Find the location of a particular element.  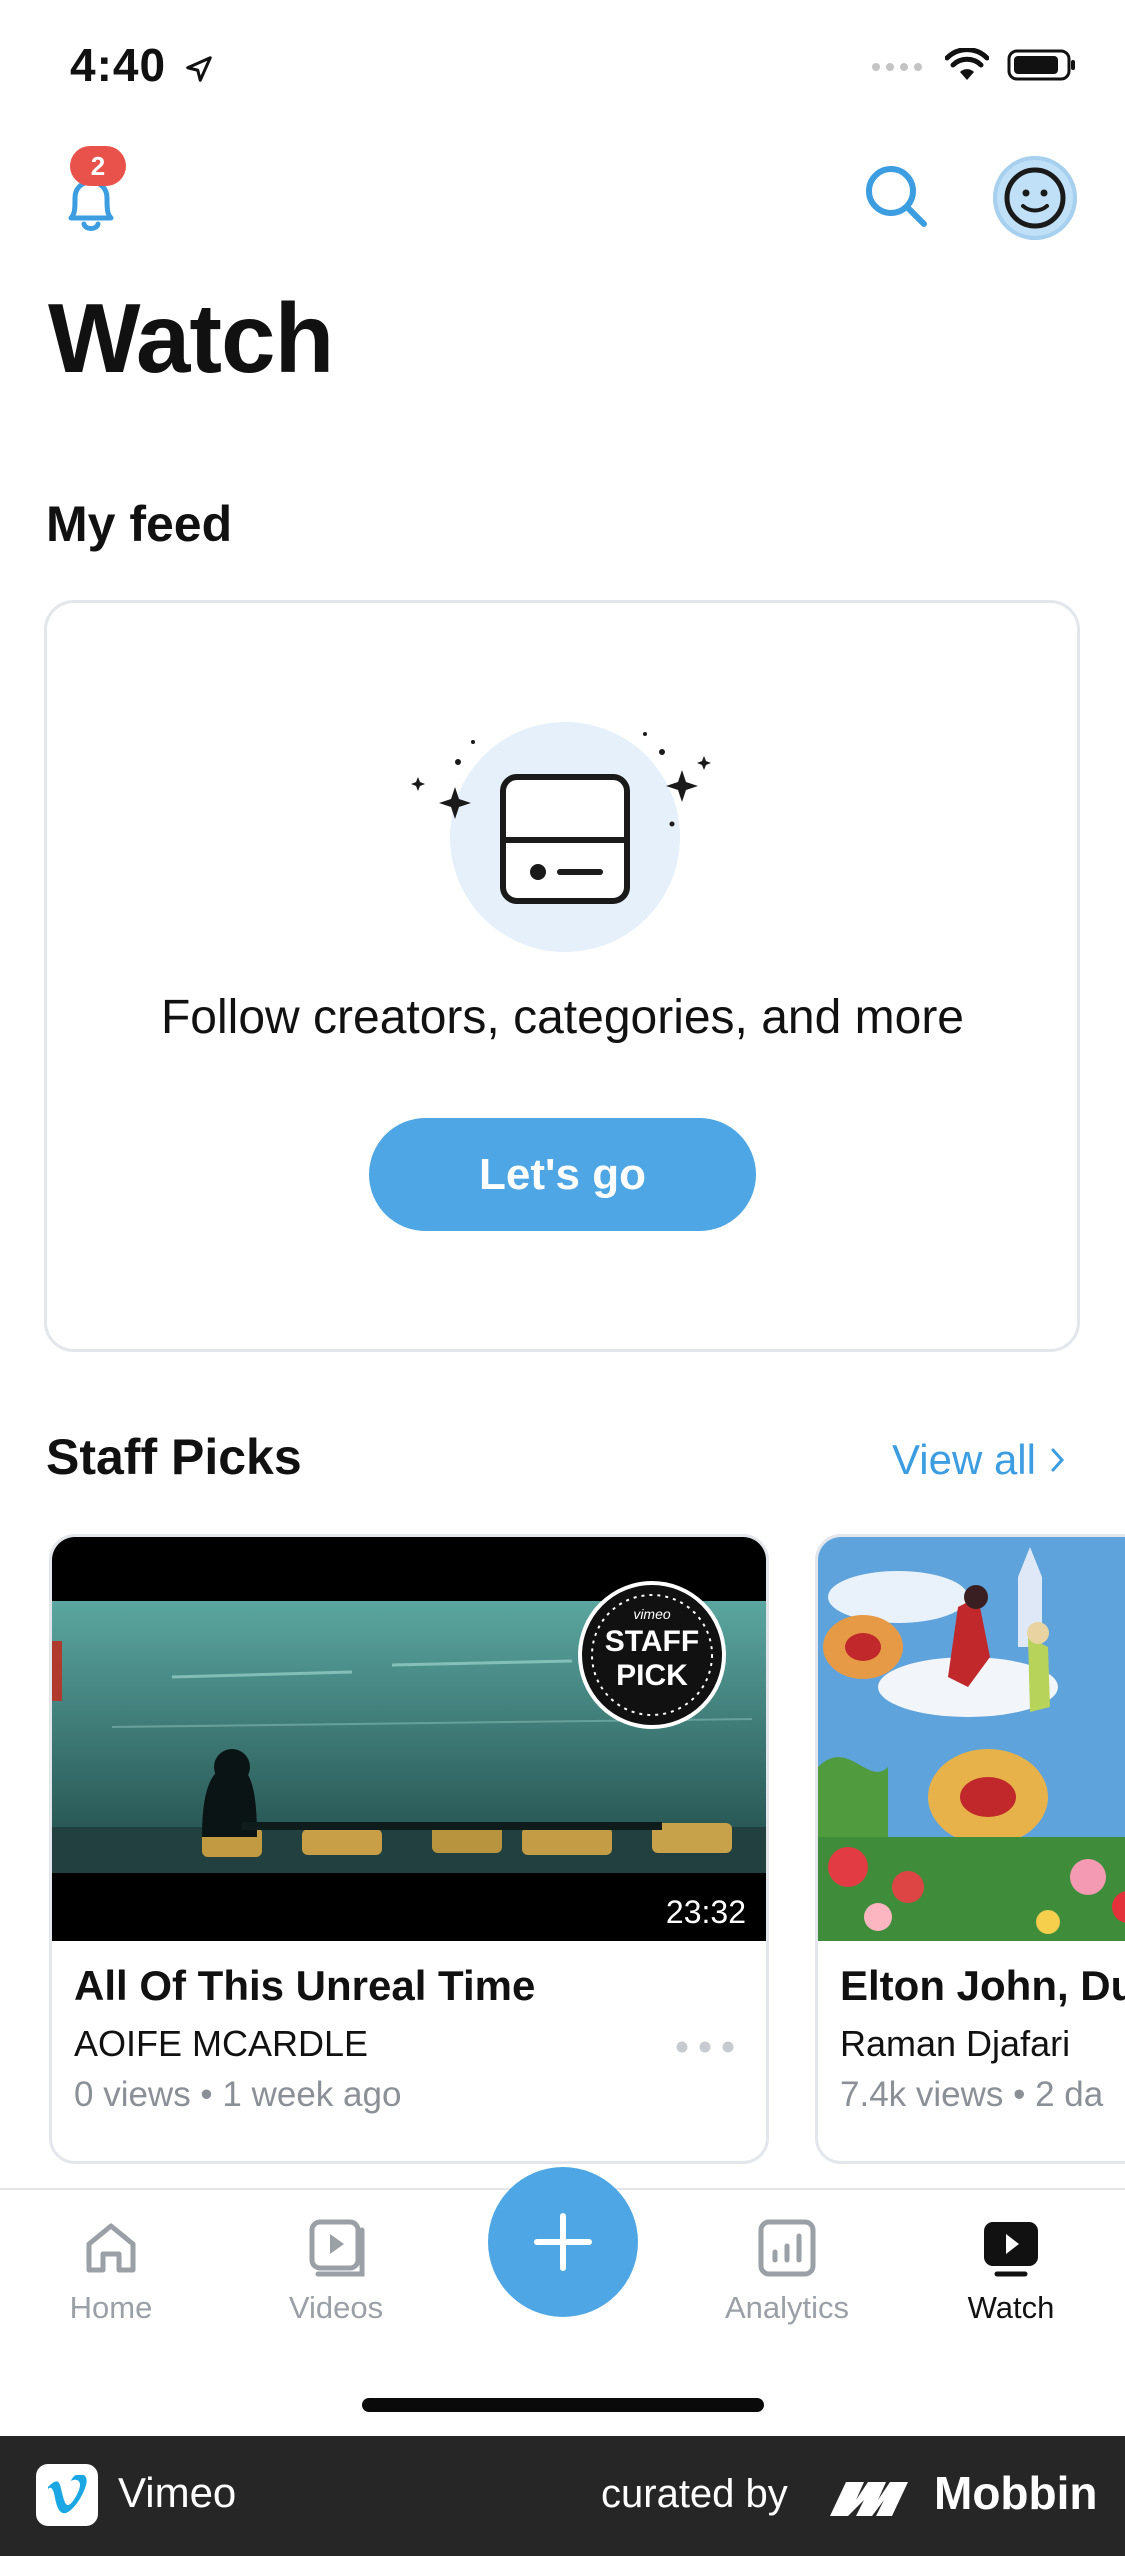

smiley-face-icon is located at coordinates (1035, 198).